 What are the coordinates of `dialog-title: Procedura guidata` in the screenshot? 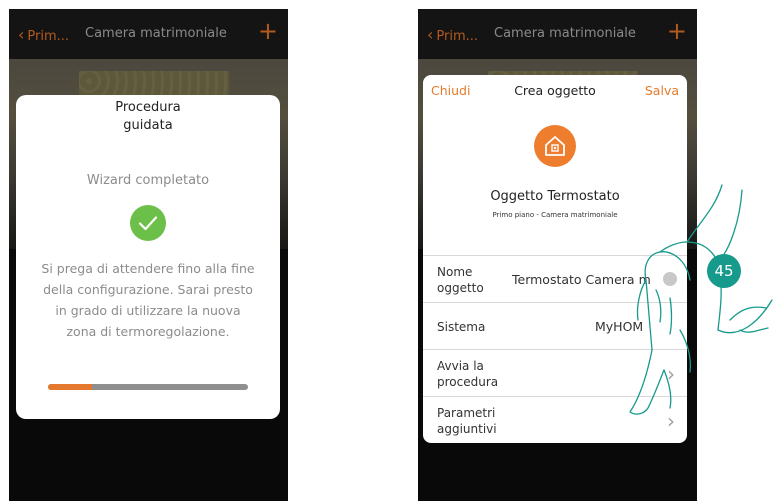 It's located at (148, 117).